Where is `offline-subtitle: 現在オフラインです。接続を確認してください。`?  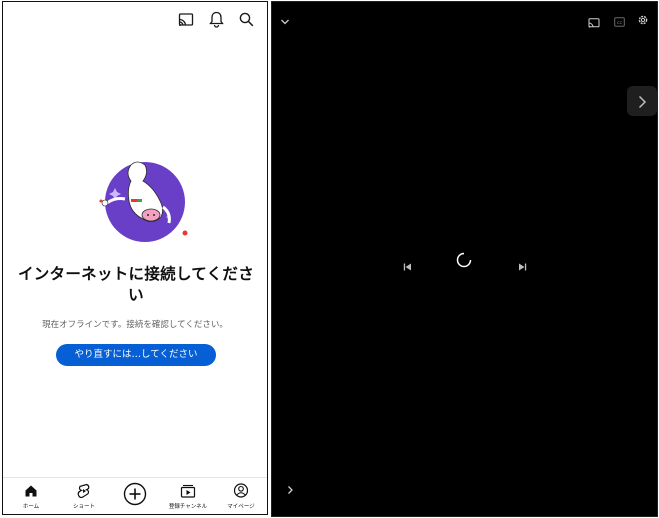
offline-subtitle: 現在オフラインです。接続を確認してください。 is located at coordinates (135, 325).